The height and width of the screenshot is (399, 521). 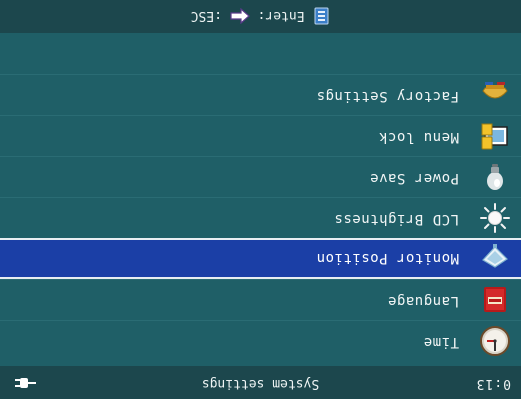 What do you see at coordinates (260, 258) in the screenshot?
I see `menu-item-monitor-position: Monitor Position` at bounding box center [260, 258].